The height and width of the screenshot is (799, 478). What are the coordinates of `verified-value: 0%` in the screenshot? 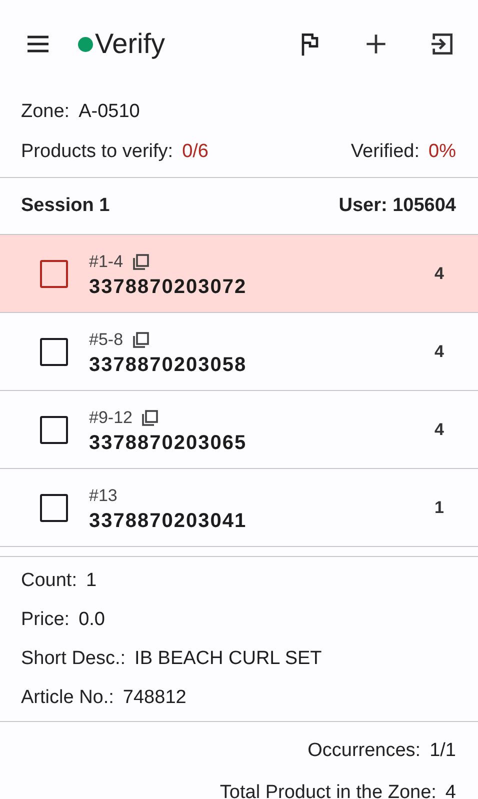 It's located at (442, 152).